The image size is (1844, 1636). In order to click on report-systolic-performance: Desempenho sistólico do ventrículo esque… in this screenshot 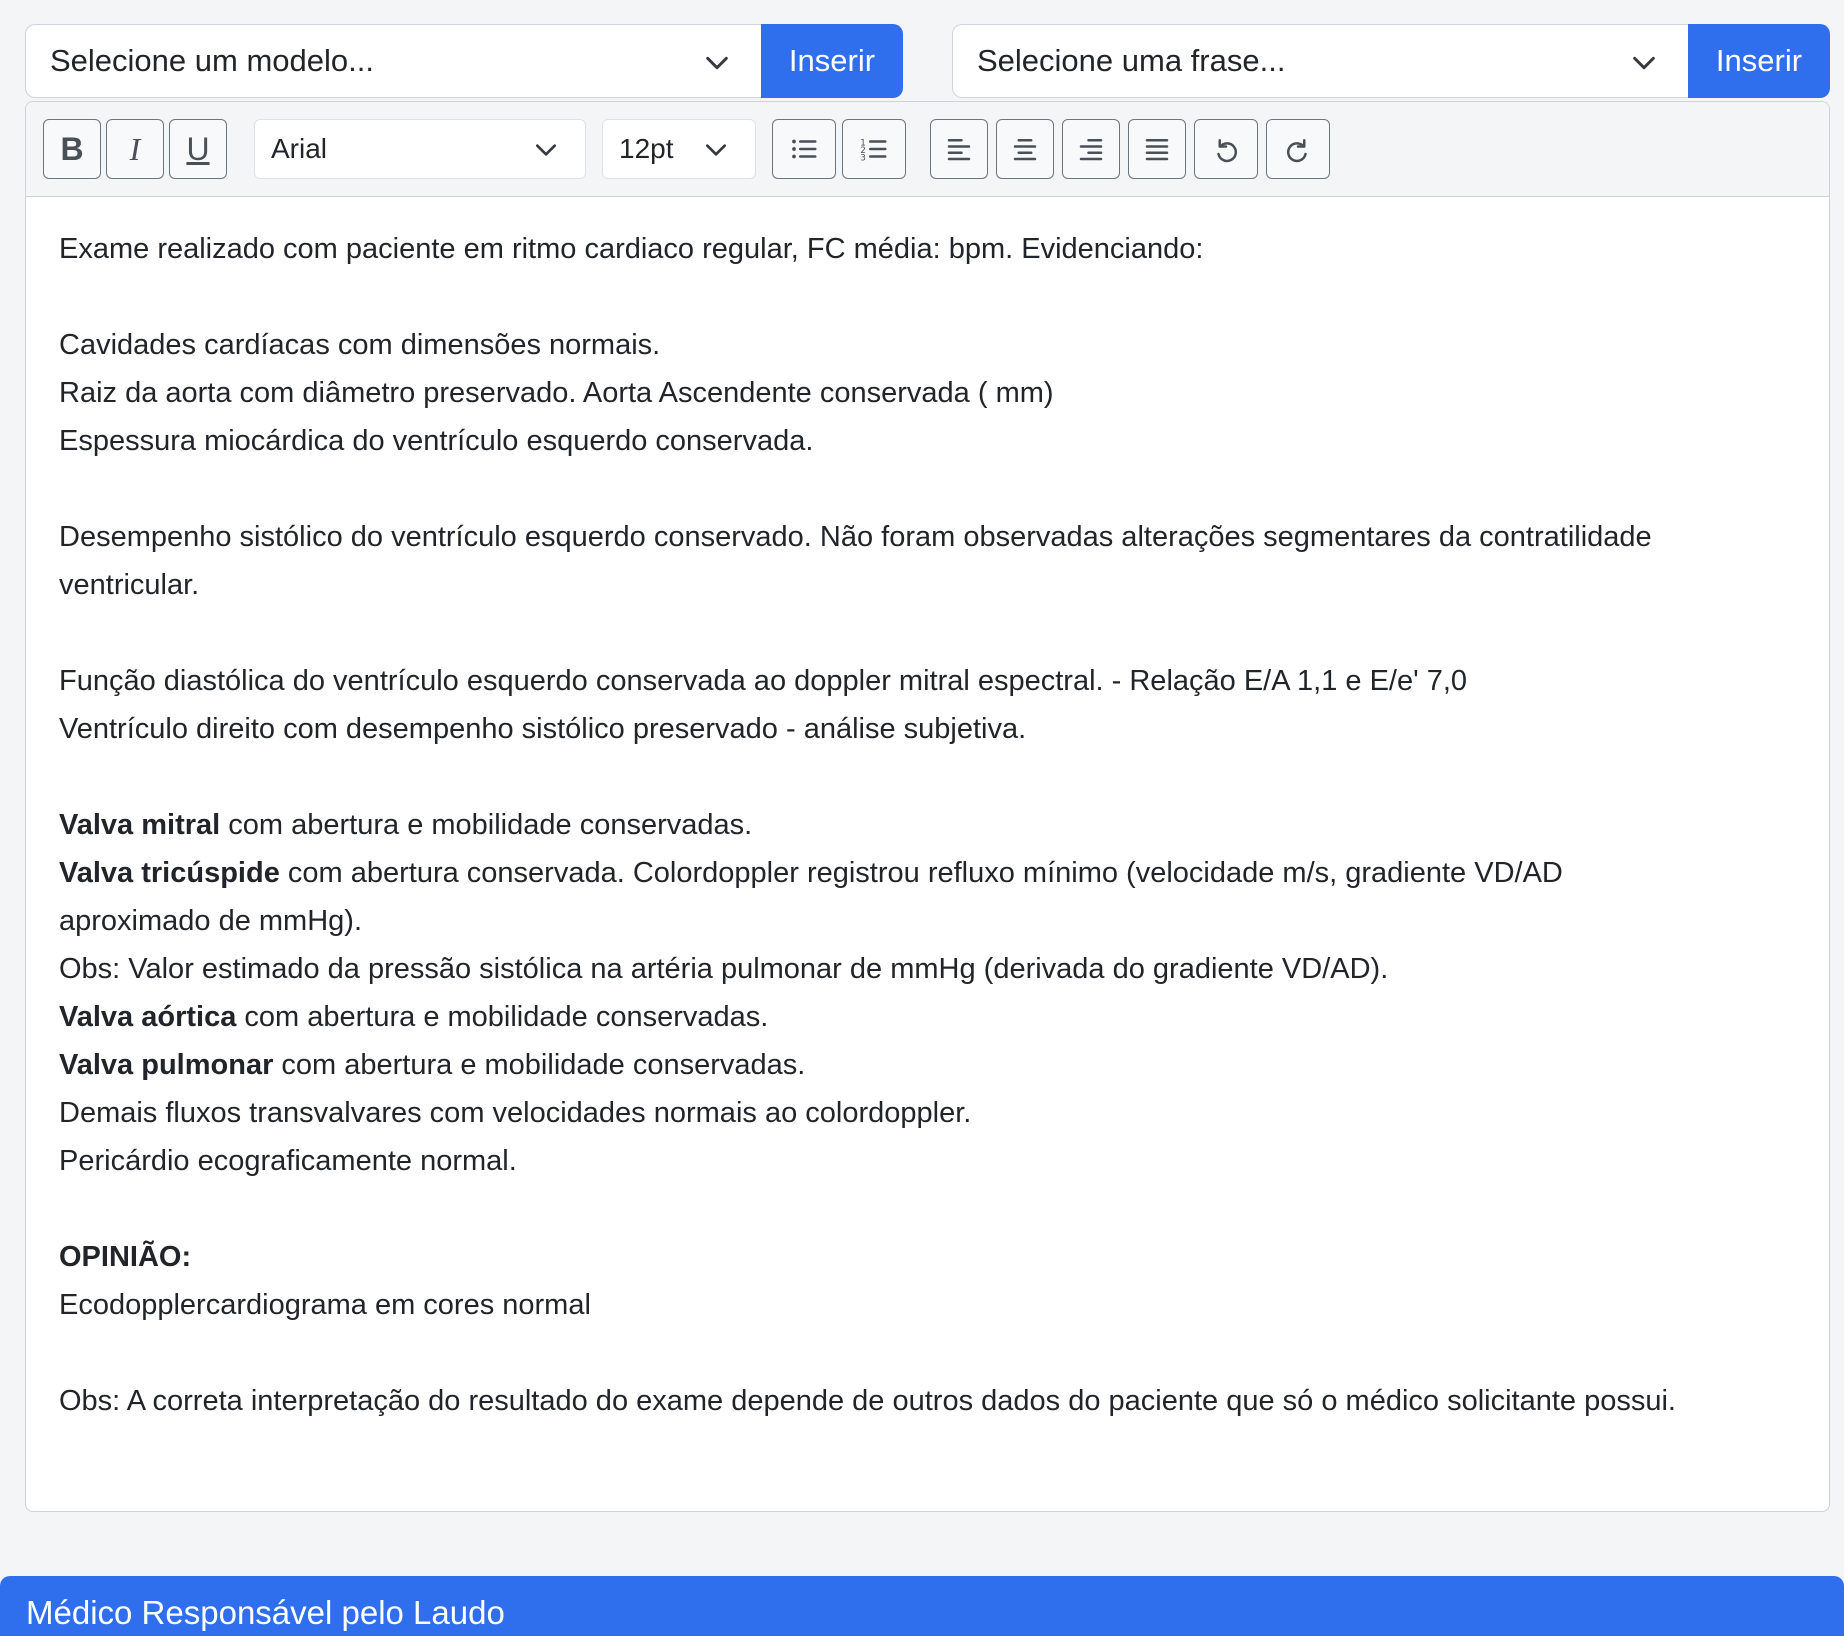, I will do `click(855, 561)`.